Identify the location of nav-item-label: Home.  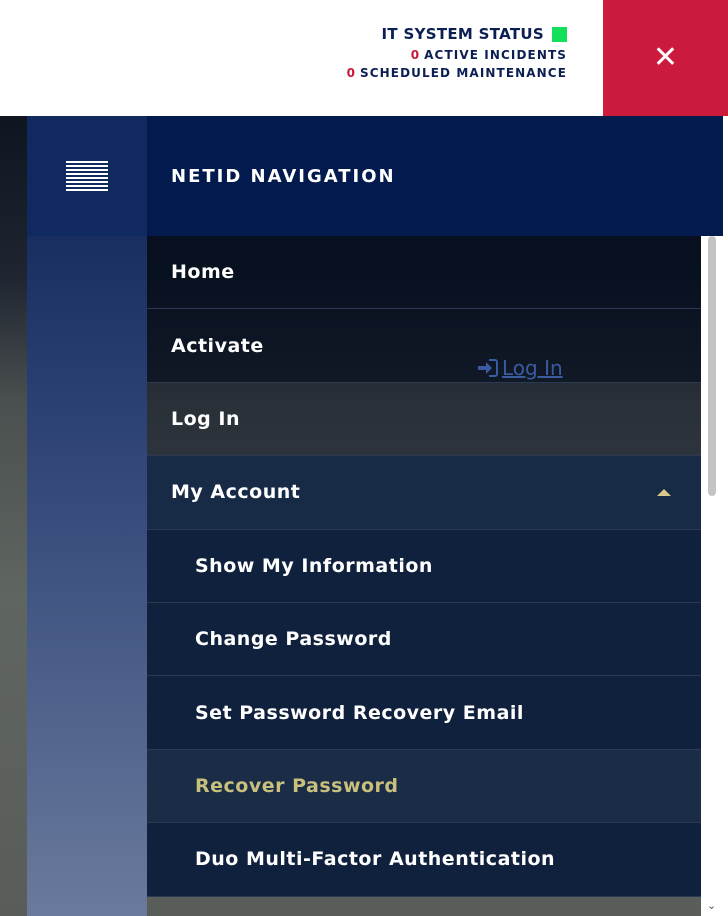
(203, 272).